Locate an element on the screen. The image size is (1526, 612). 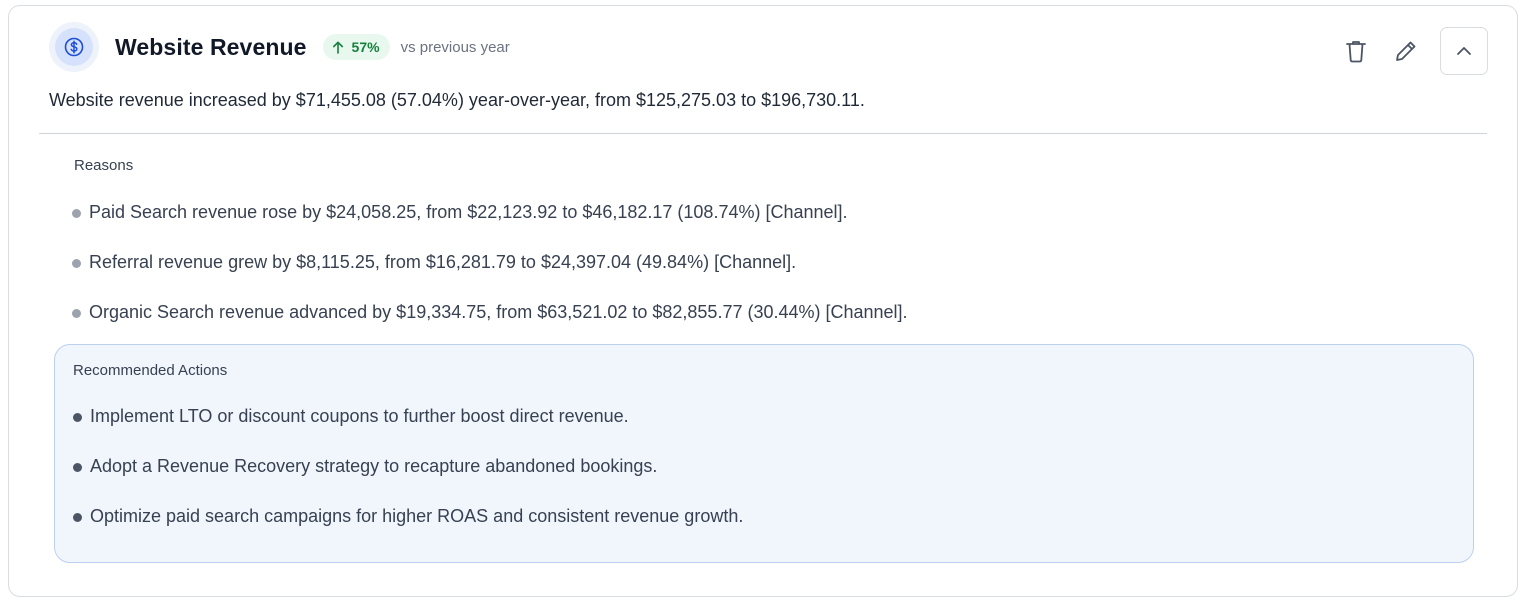
card-actions is located at coordinates (1413, 51).